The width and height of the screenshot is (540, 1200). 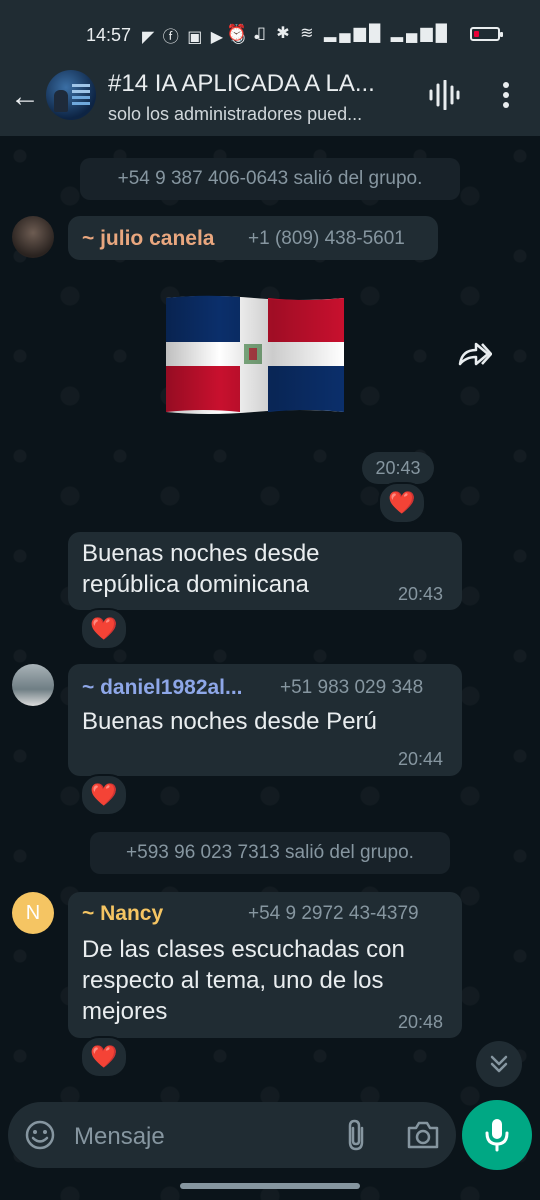 I want to click on battery-icon, so click(x=486, y=34).